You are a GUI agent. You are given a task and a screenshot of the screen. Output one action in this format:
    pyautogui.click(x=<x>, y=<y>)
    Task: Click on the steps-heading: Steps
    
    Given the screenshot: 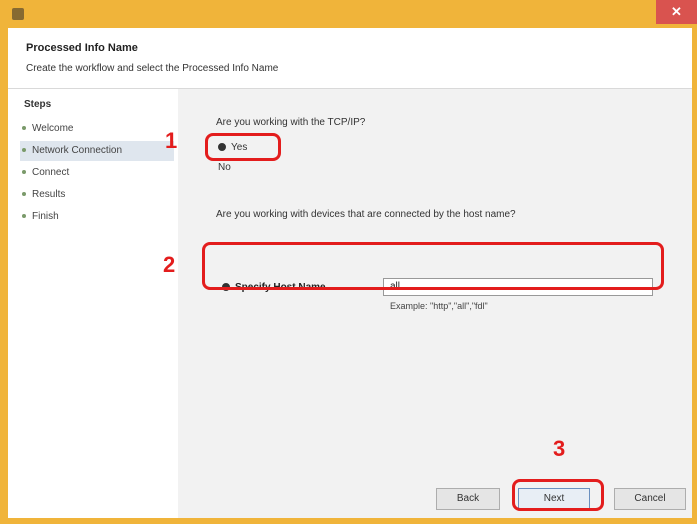 What is the action you would take?
    pyautogui.click(x=38, y=104)
    